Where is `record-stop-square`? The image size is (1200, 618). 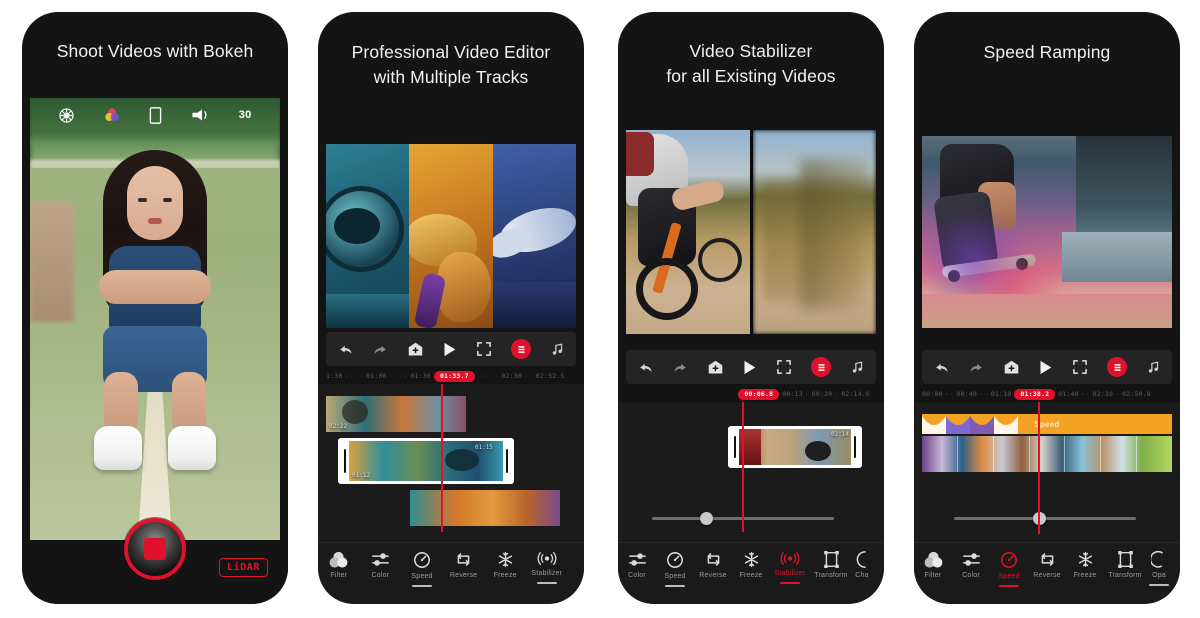
record-stop-square is located at coordinates (155, 549).